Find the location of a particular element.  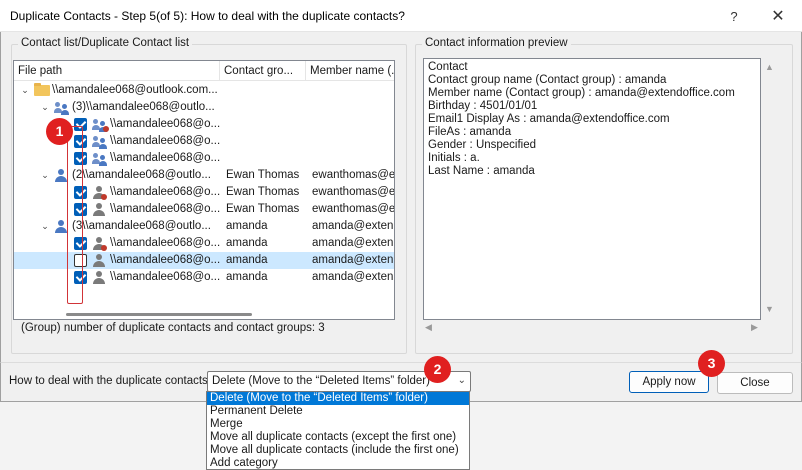

step-badge-2: 2 is located at coordinates (437, 369).